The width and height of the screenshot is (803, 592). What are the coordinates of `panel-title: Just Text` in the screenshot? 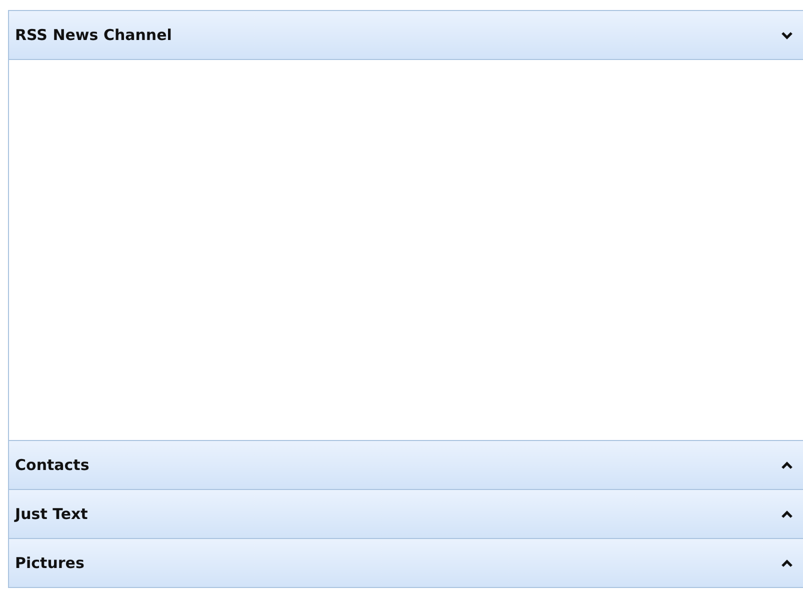 It's located at (51, 514).